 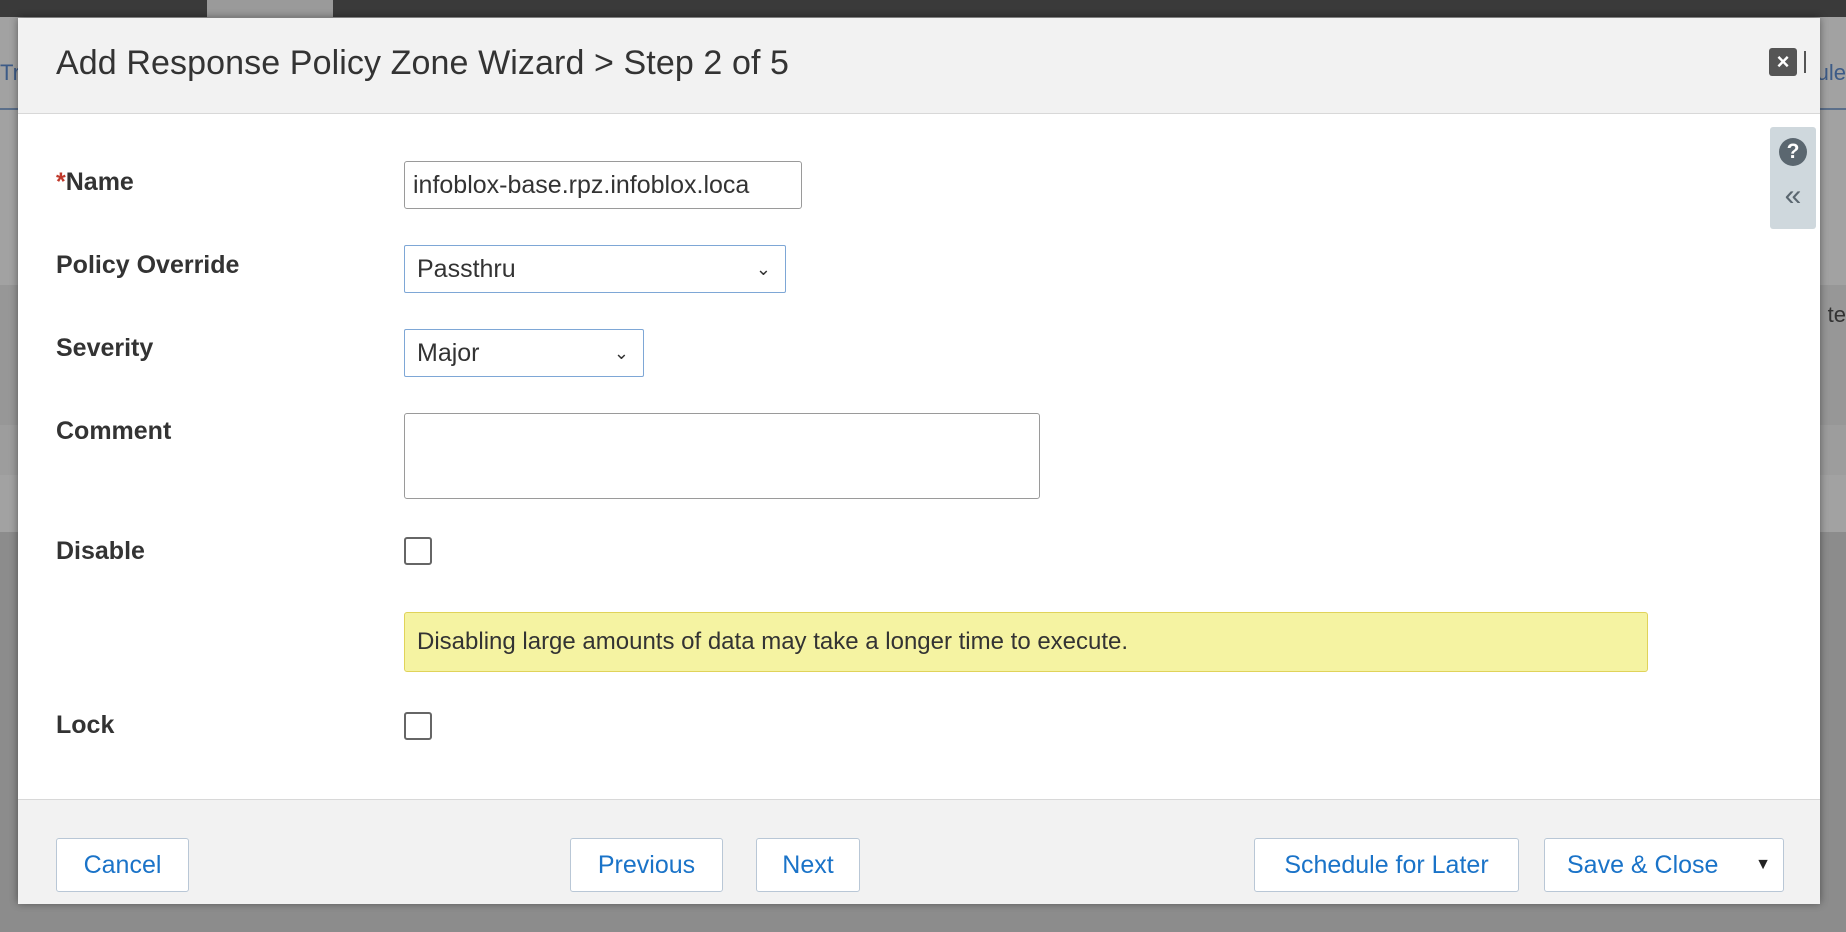 What do you see at coordinates (646, 865) in the screenshot?
I see `previous-button: Previous` at bounding box center [646, 865].